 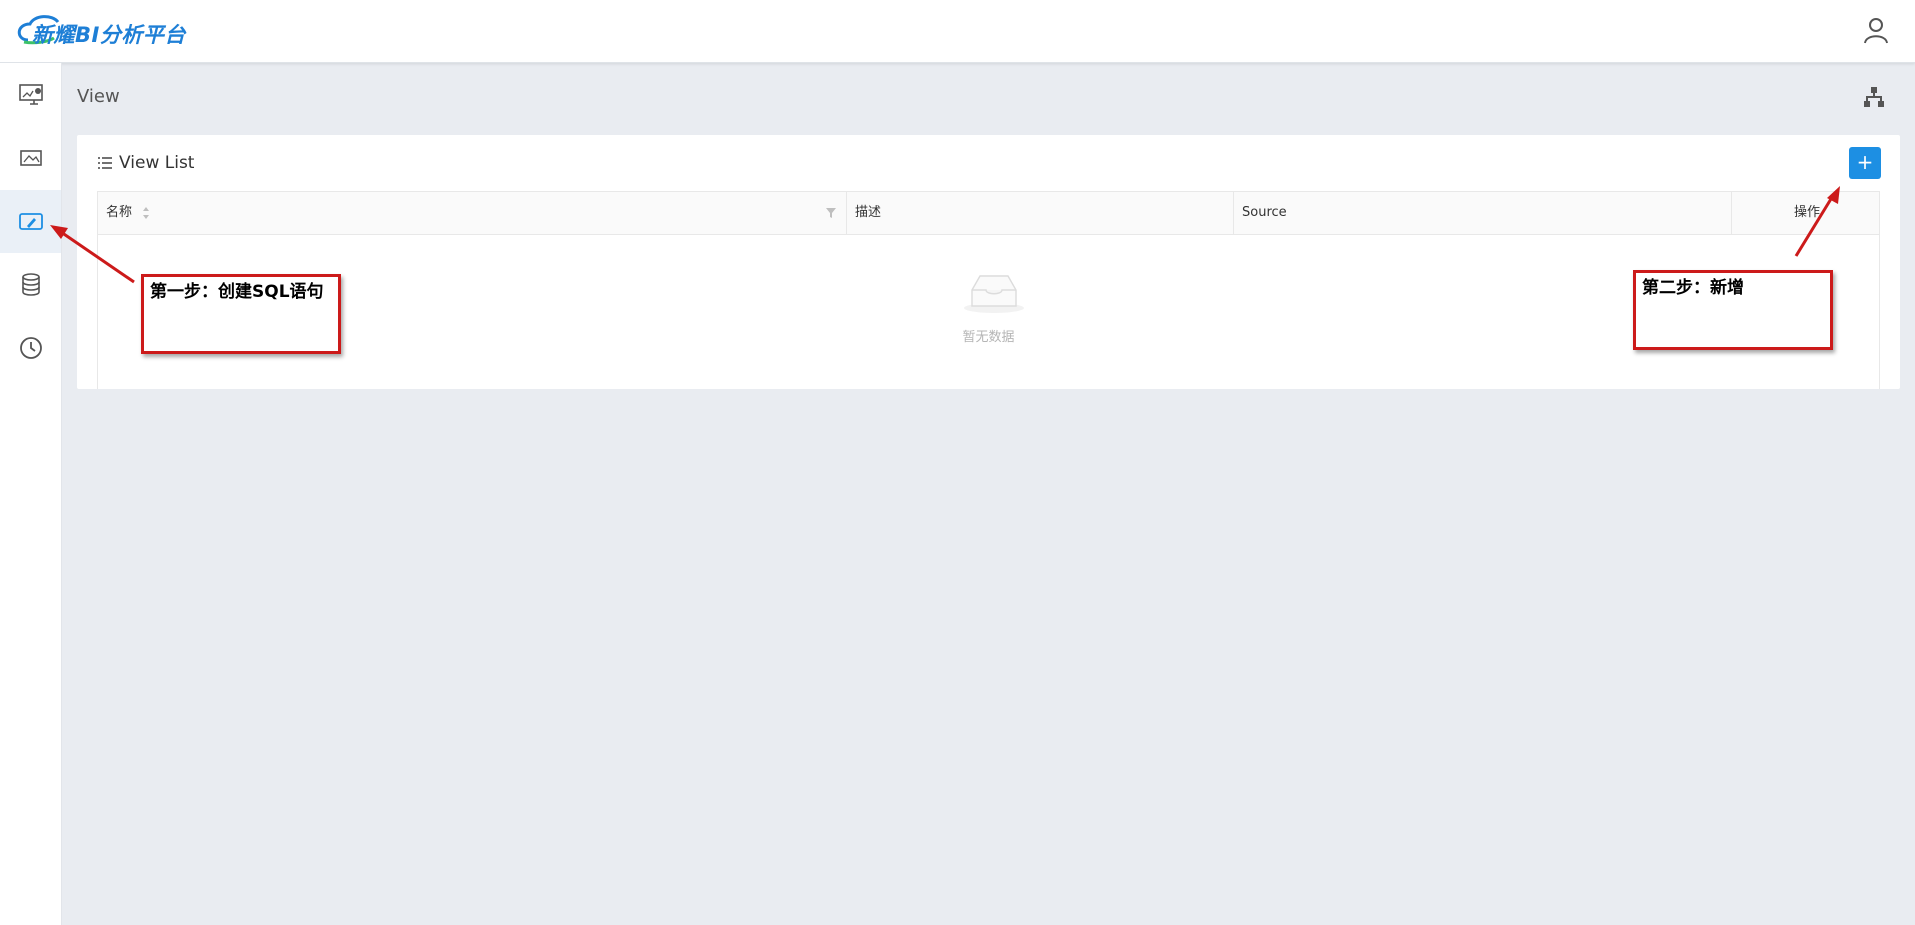 I want to click on card-title: View List, so click(x=146, y=163).